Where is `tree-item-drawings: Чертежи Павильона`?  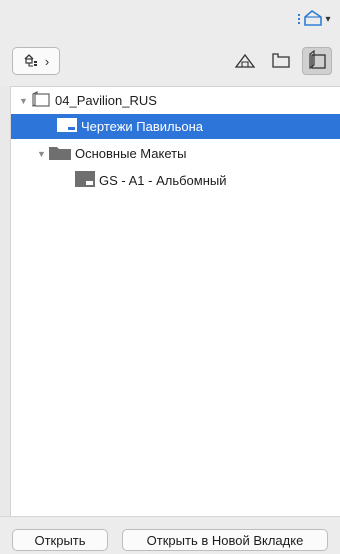
tree-item-drawings: Чертежи Павильона is located at coordinates (175, 126).